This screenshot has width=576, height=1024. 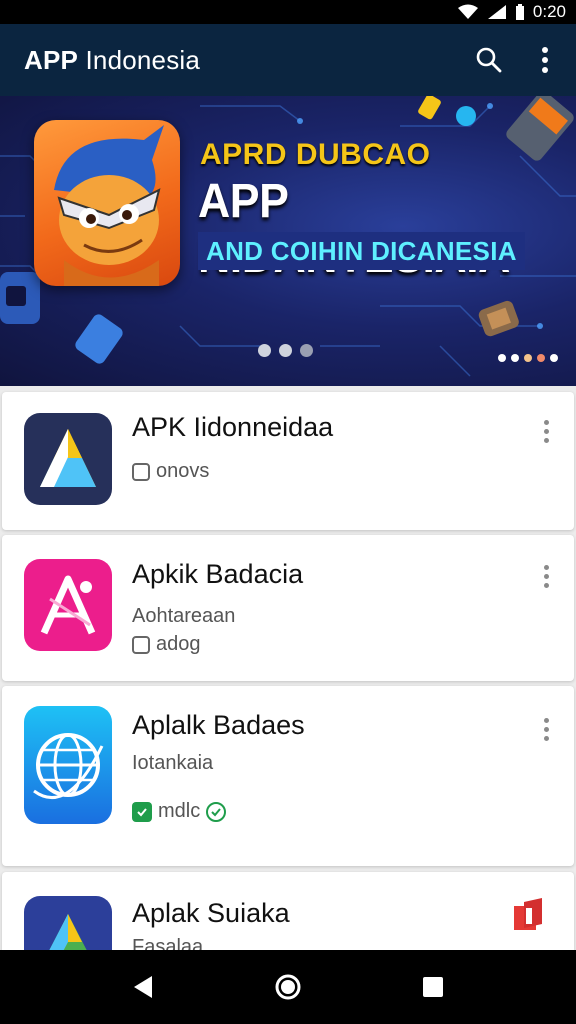 I want to click on back-button, so click(x=143, y=987).